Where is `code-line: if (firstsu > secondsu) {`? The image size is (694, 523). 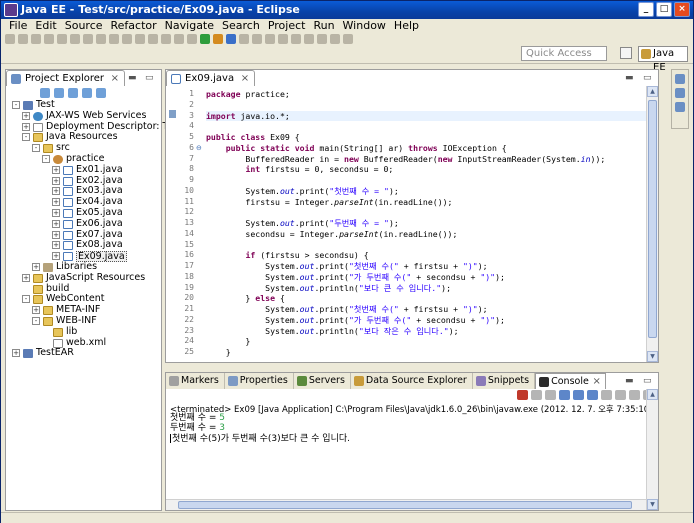
code-line: if (firstsu > secondsu) { is located at coordinates (426, 255).